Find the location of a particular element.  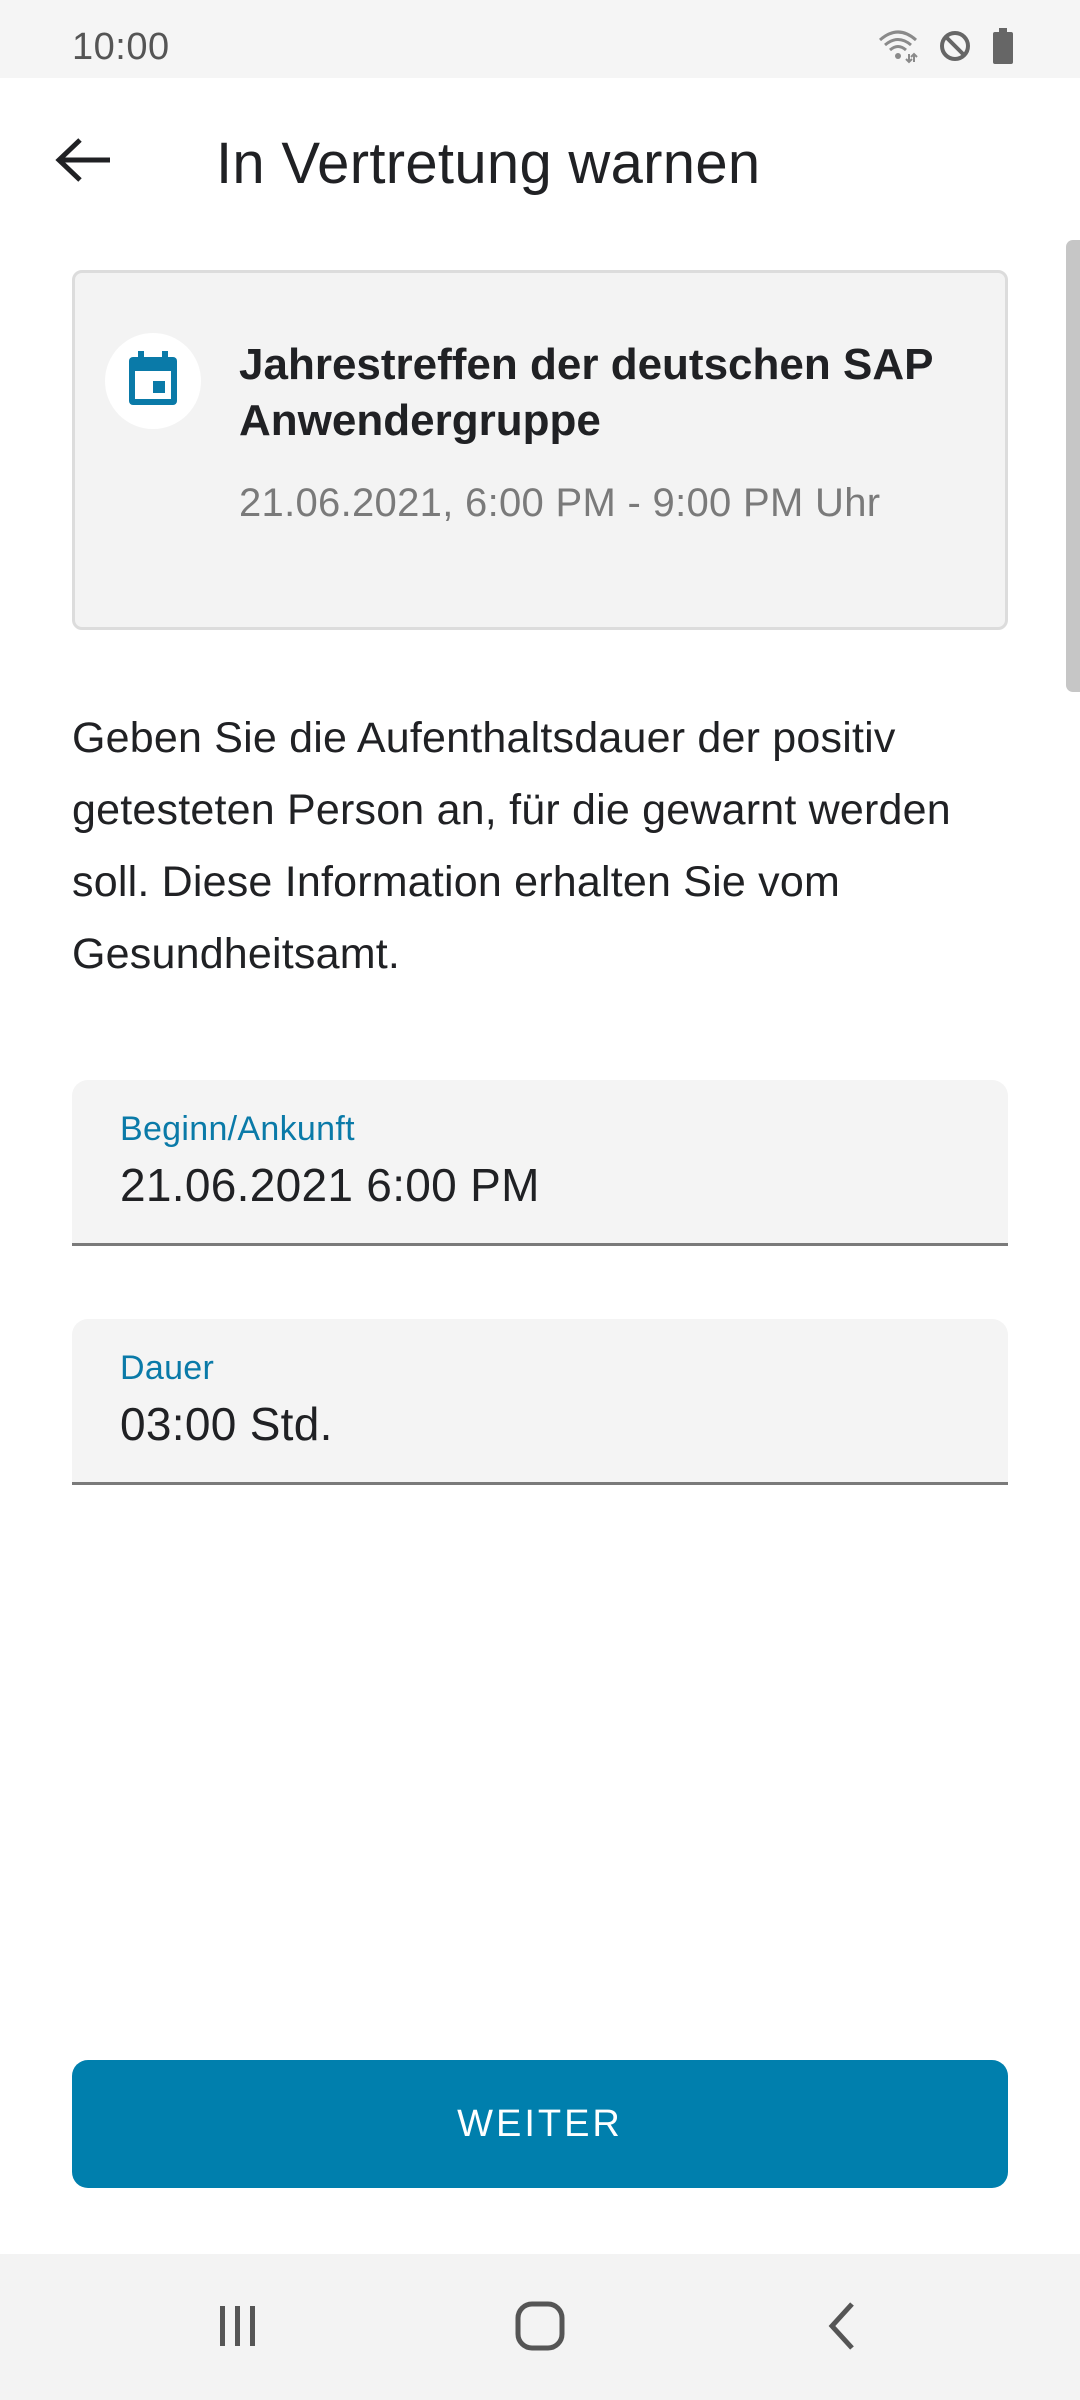

home-icon is located at coordinates (540, 2328).